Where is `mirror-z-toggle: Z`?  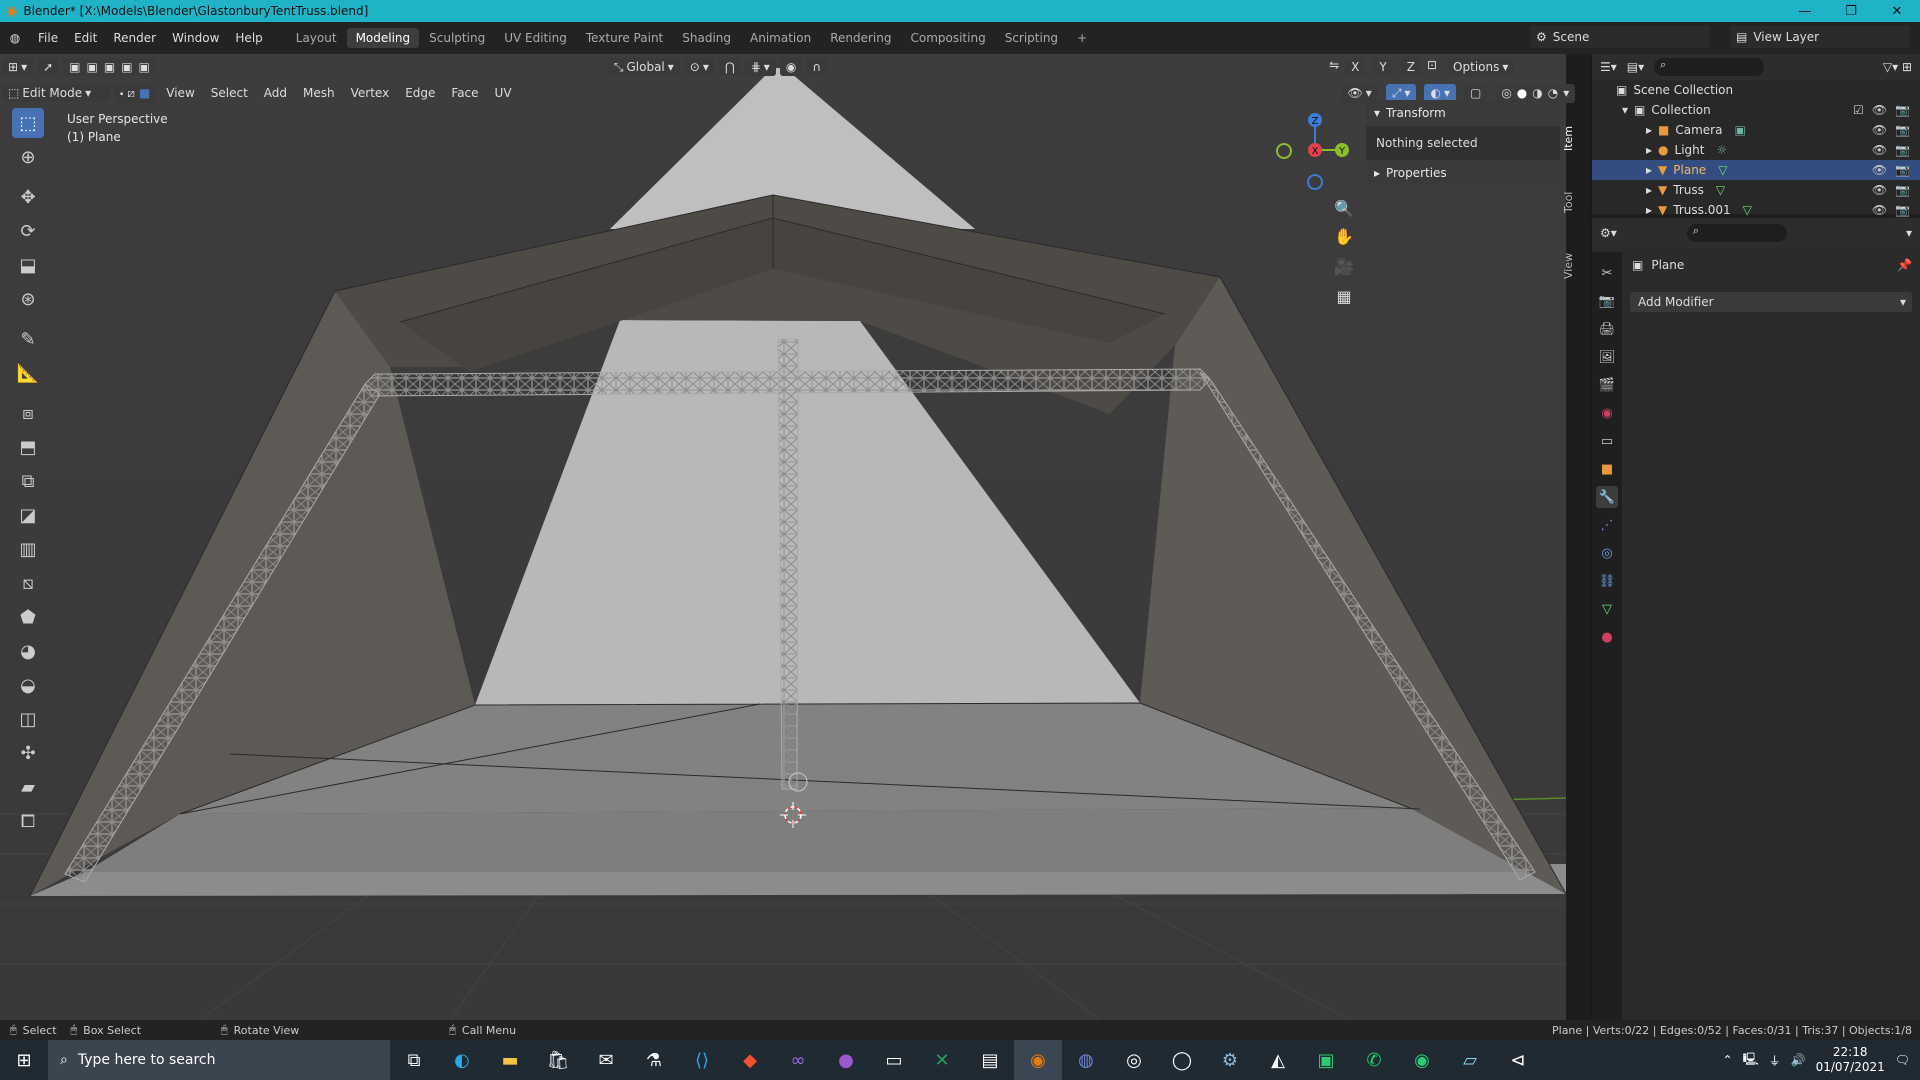
mirror-z-toggle: Z is located at coordinates (1410, 67).